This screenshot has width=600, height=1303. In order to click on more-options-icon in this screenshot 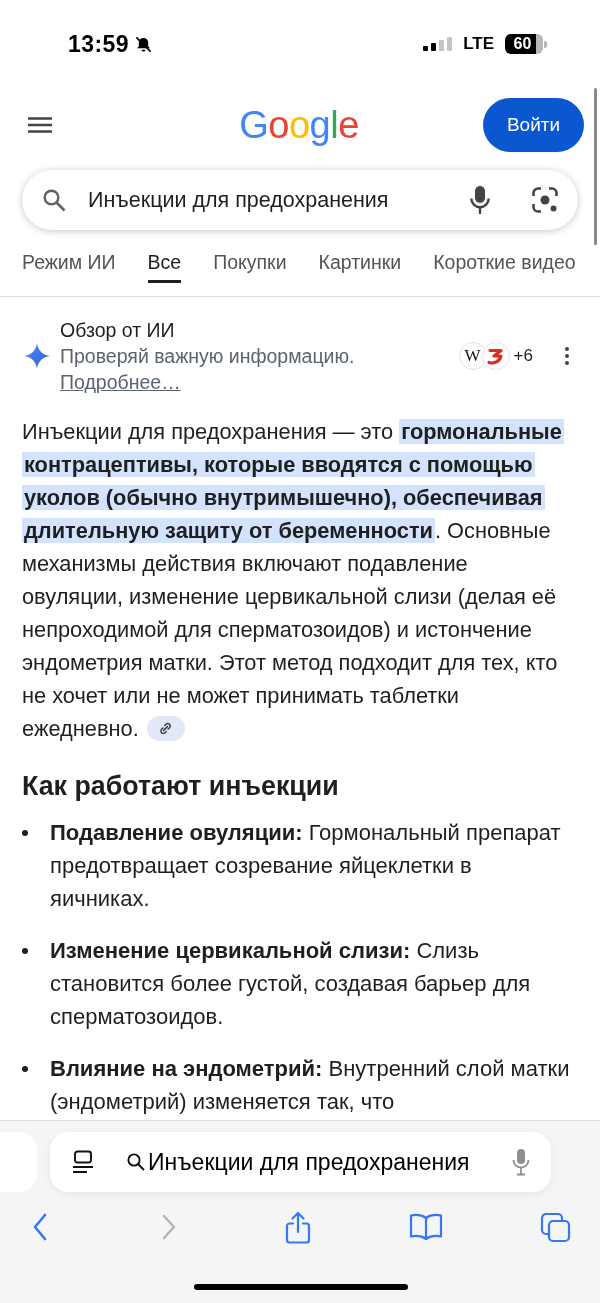, I will do `click(567, 356)`.